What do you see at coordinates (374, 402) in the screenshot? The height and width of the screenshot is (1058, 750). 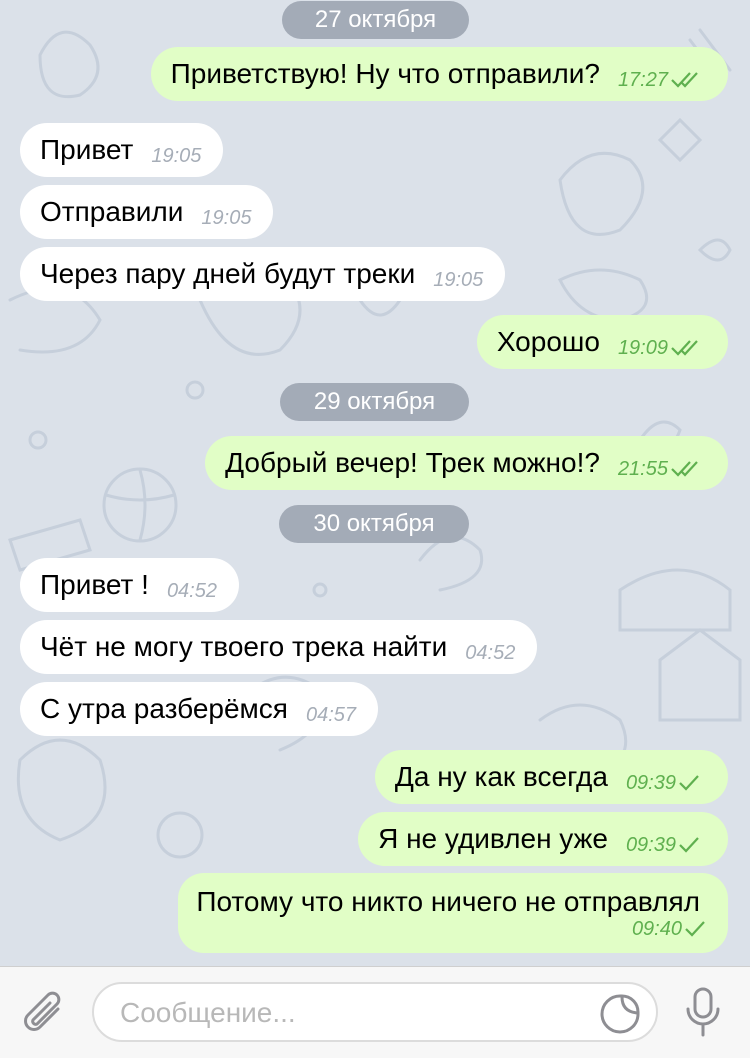 I see `date-separator: 29 октября` at bounding box center [374, 402].